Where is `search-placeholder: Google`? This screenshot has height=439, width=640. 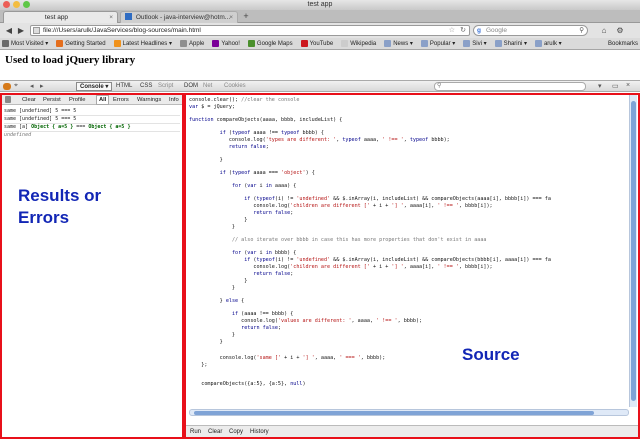
search-placeholder: Google is located at coordinates (496, 30).